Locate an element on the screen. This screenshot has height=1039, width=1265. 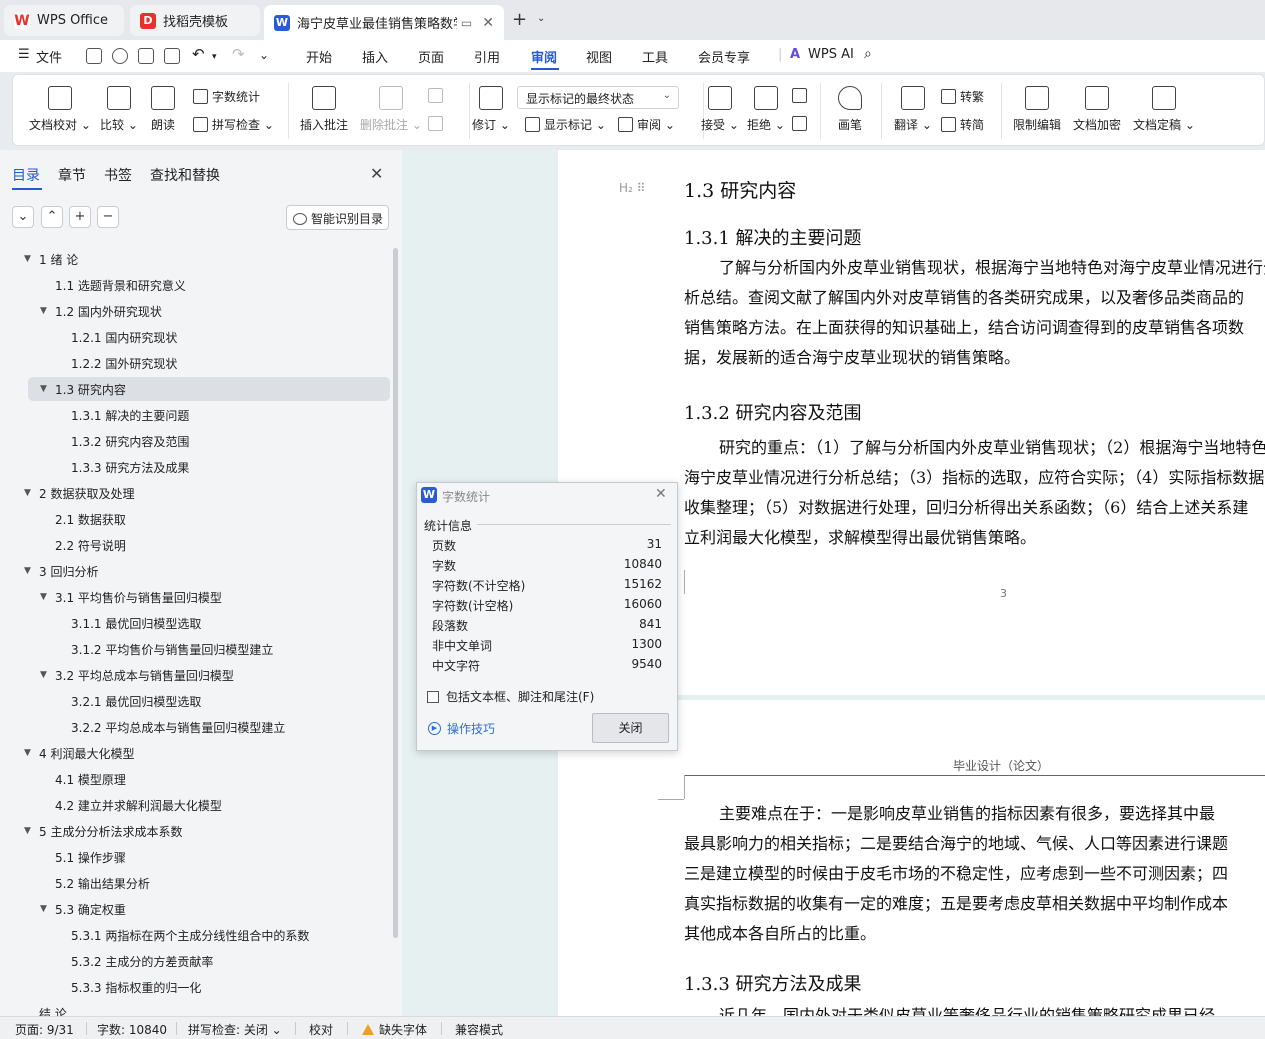
tab-document: W 海宁皮草业最佳销售策略数学 ▭ ✕ is located at coordinates (384, 22).